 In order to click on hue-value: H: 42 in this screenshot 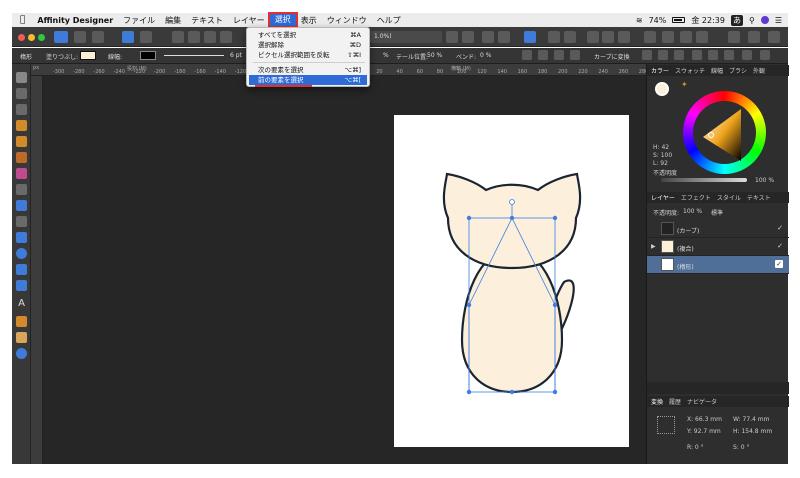, I will do `click(661, 147)`.